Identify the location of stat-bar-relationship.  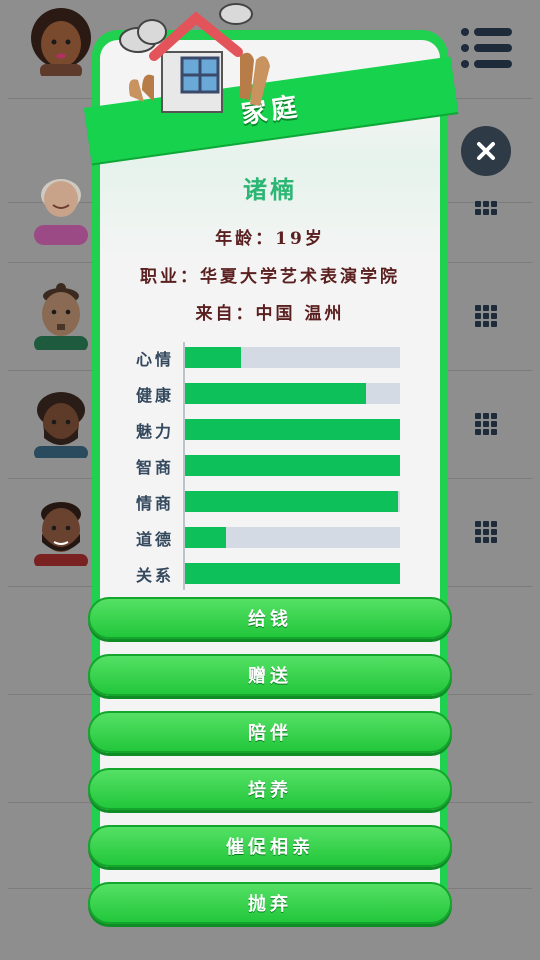
(292, 573).